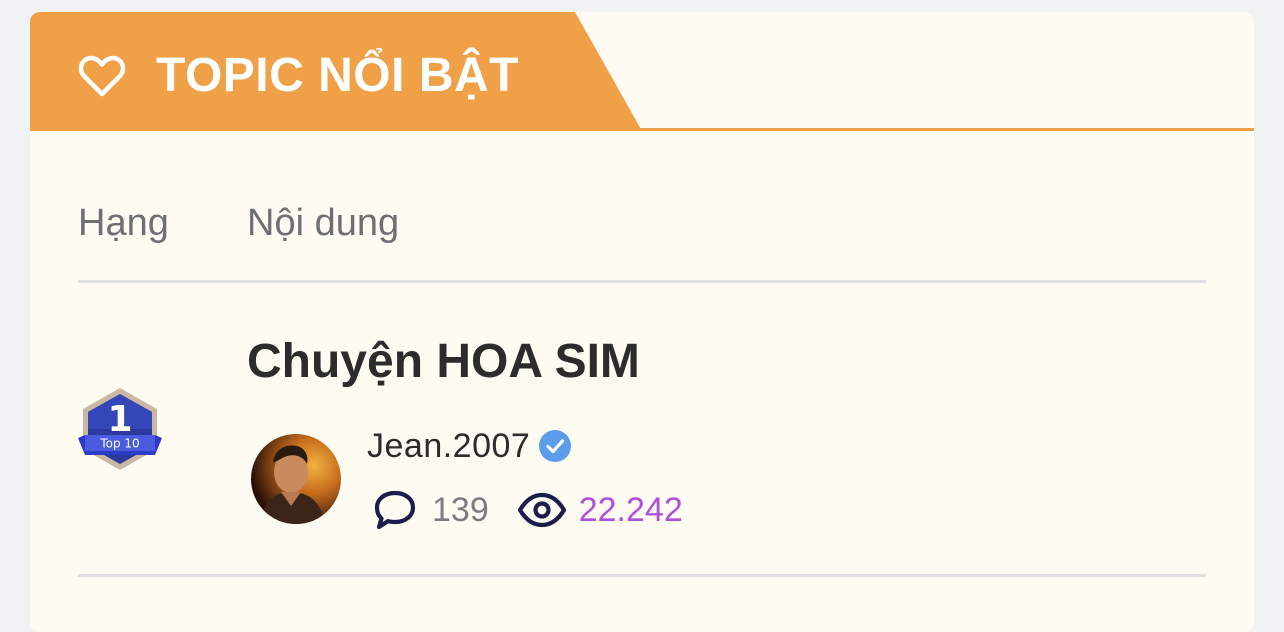 Image resolution: width=1284 pixels, height=632 pixels. What do you see at coordinates (119, 419) in the screenshot?
I see `rank-number: 1` at bounding box center [119, 419].